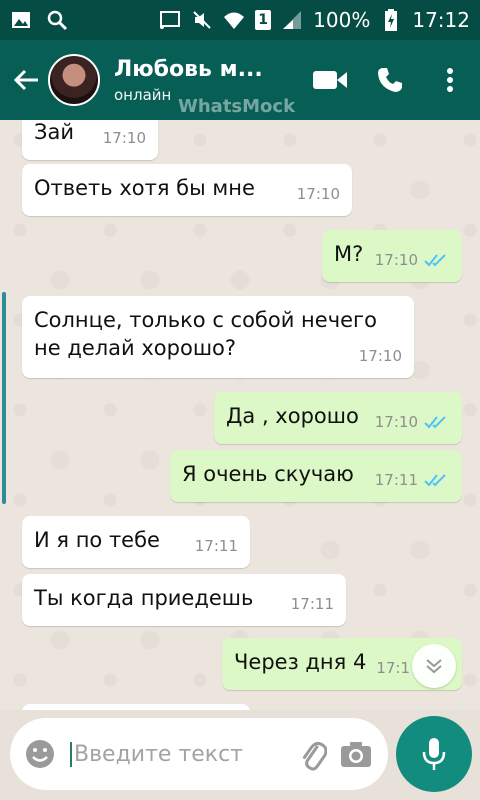  I want to click on voice-call-button, so click(390, 80).